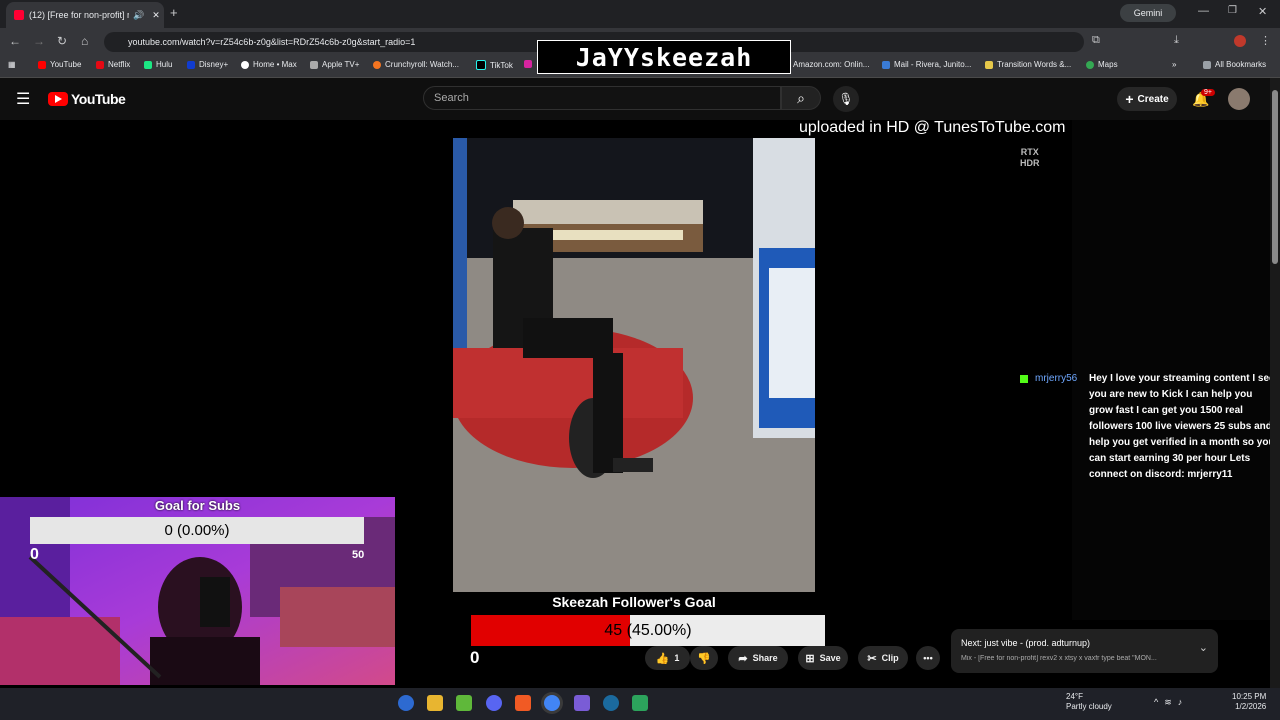 This screenshot has height=720, width=1280. Describe the element at coordinates (12, 64) in the screenshot. I see `apps-grid-icon: ▦` at that location.